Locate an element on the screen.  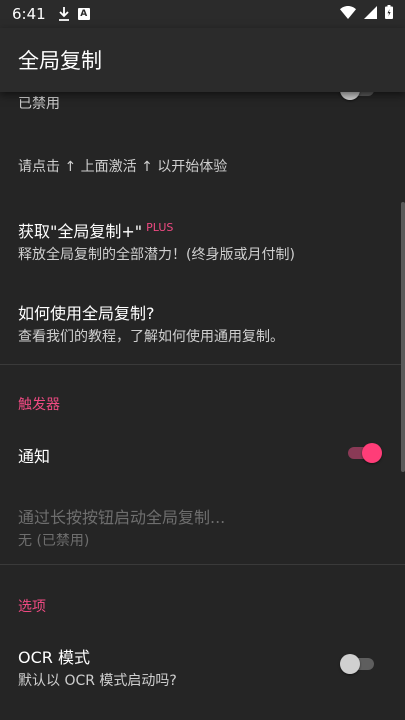
get-plus-item: 获取"全局复制+" PLUS 释放全局复制的全部潜力！(终身版或月付制) is located at coordinates (202, 240).